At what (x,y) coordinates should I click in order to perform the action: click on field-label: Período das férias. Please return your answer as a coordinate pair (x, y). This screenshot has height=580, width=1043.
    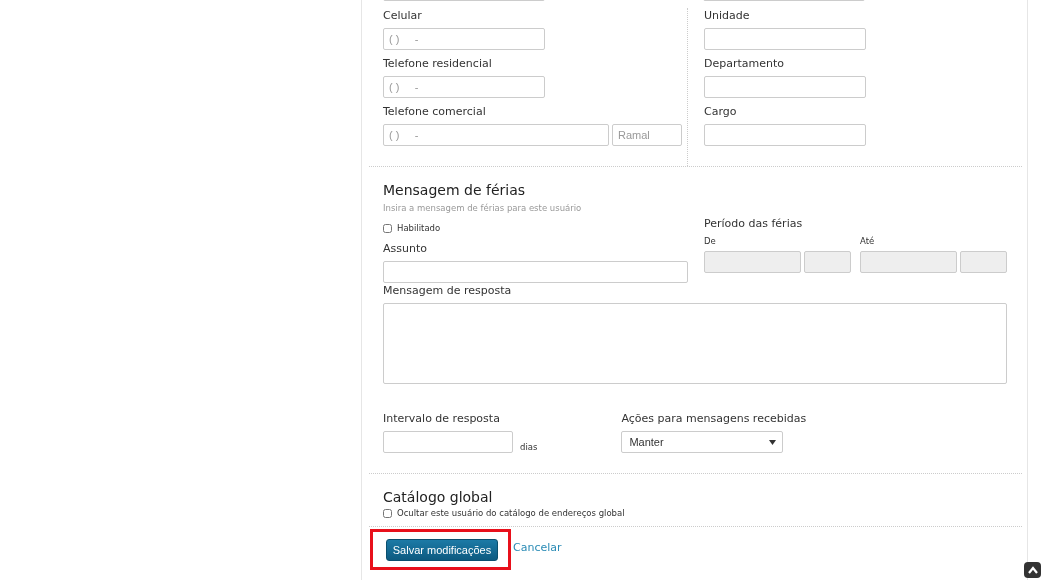
    Looking at the image, I should click on (754, 224).